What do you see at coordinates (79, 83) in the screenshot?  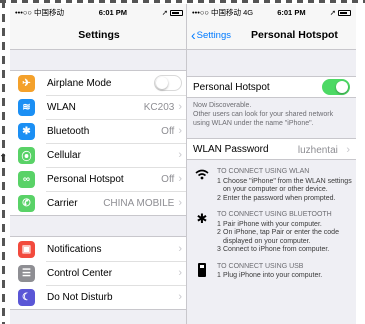 I see `row-label: Airplane Mode` at bounding box center [79, 83].